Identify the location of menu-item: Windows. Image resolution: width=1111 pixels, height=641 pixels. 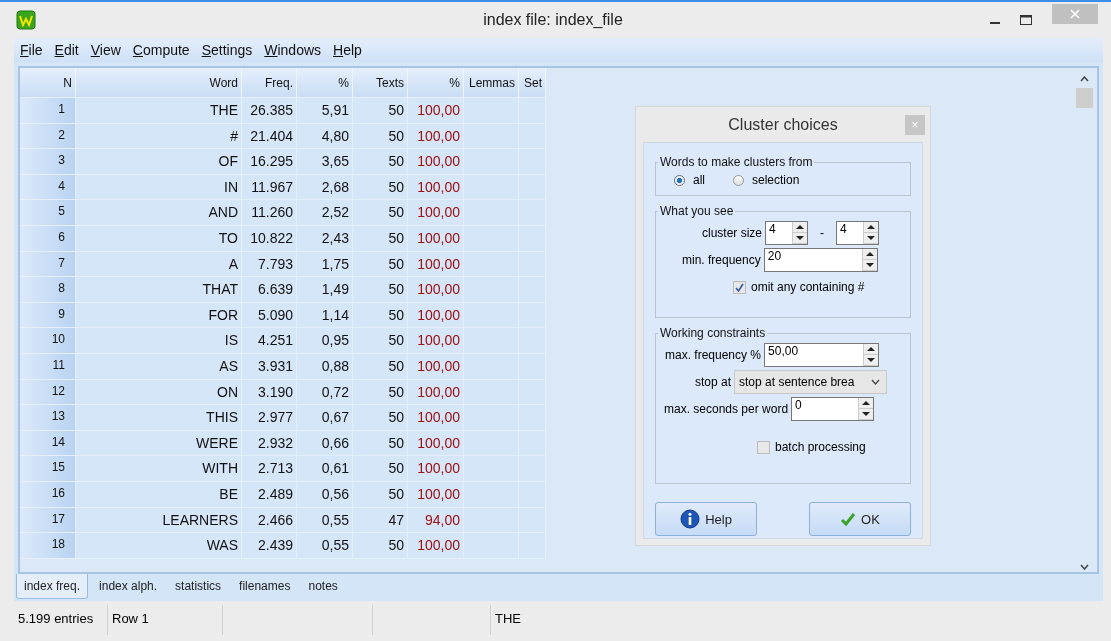
(293, 50).